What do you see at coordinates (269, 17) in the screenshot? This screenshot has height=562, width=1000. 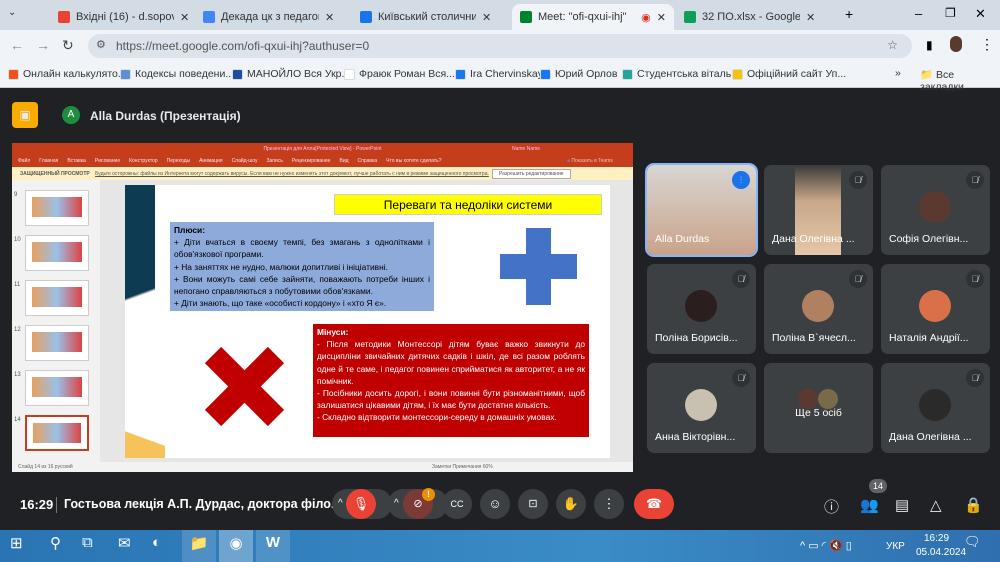 I see `browser-tab: Декада цк з педагогічної ос ✕` at bounding box center [269, 17].